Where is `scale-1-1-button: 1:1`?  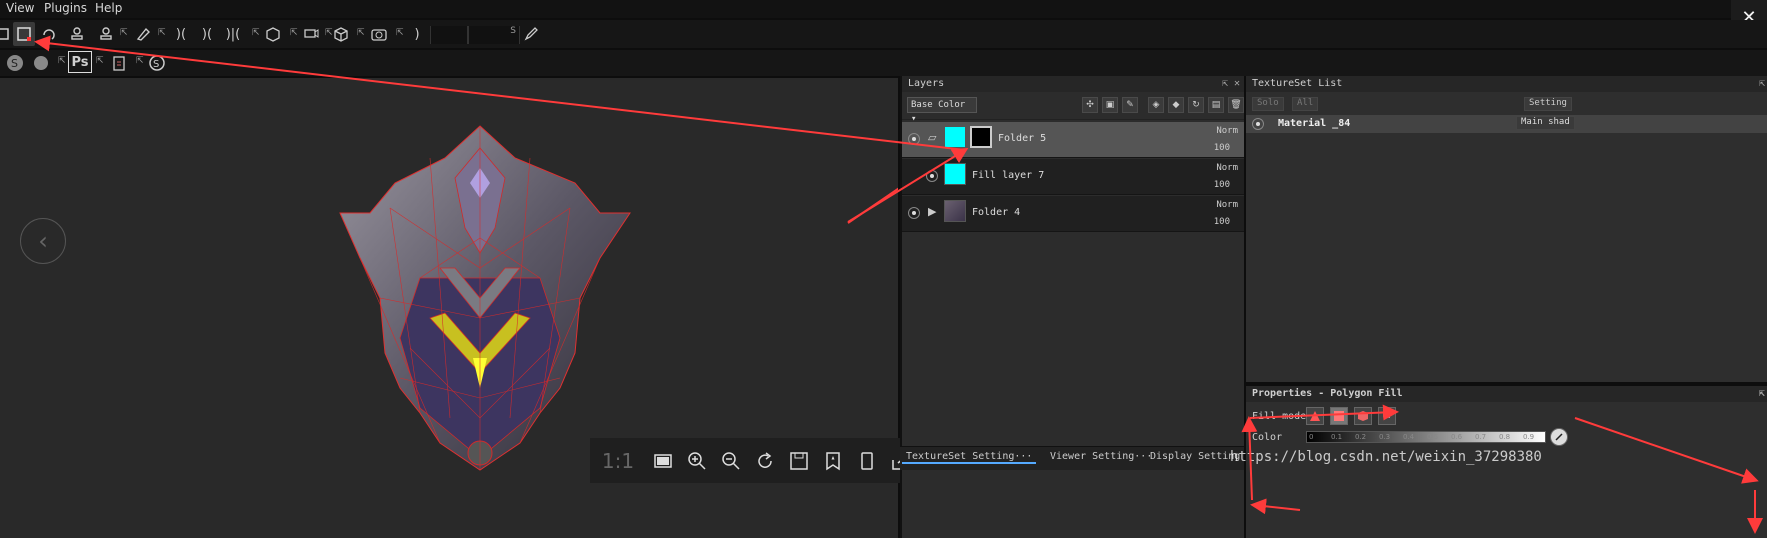 scale-1-1-button: 1:1 is located at coordinates (618, 461).